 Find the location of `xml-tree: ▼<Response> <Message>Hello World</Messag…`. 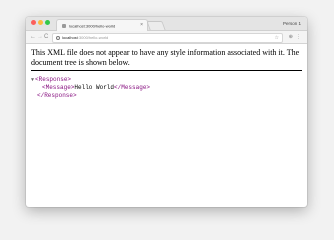

xml-tree: ▼<Response> <Message>Hello World</Messag… is located at coordinates (166, 88).